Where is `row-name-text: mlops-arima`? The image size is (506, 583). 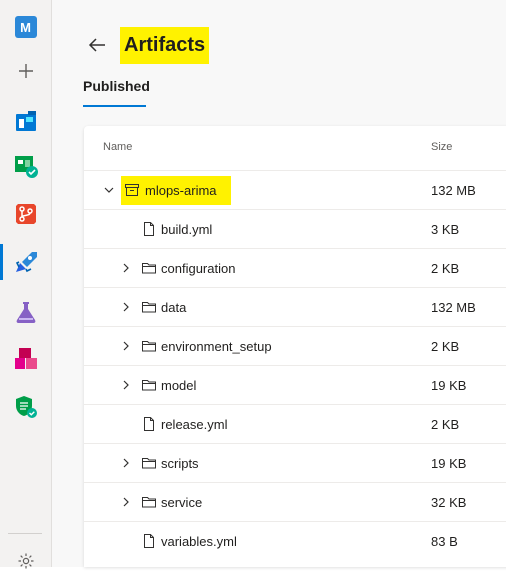 row-name-text: mlops-arima is located at coordinates (181, 190).